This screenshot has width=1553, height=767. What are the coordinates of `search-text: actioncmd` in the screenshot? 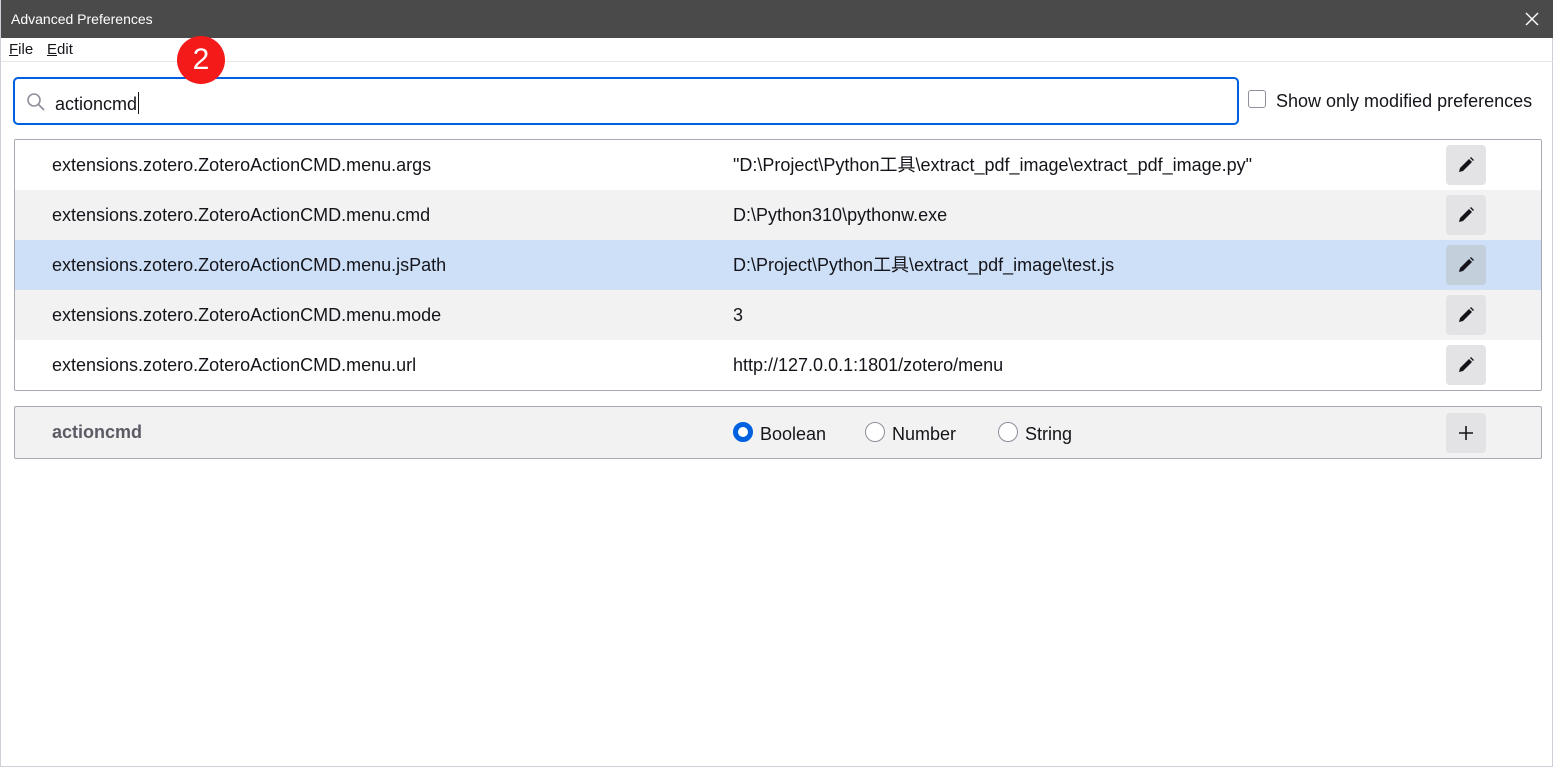 It's located at (96, 104).